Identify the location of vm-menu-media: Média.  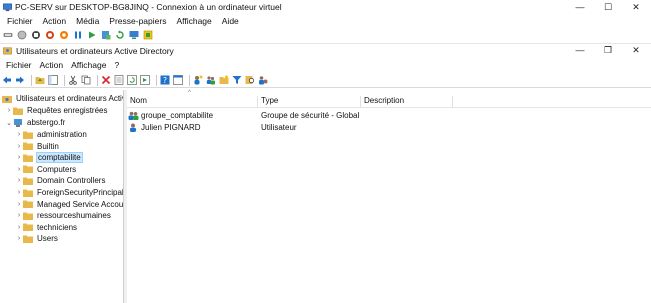
(87, 21).